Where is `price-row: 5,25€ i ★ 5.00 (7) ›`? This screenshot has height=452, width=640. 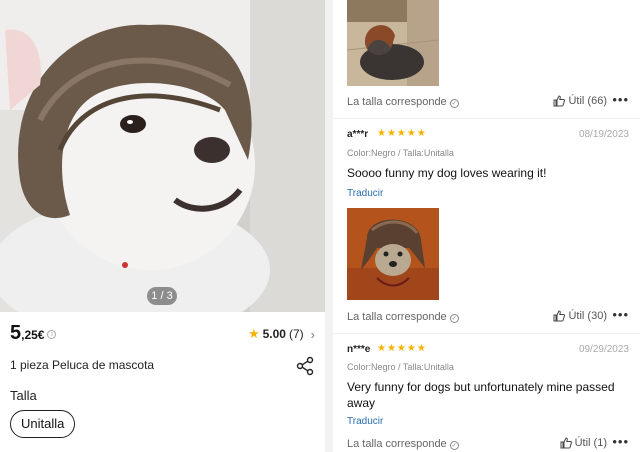
price-row: 5,25€ i ★ 5.00 (7) › is located at coordinates (162, 335).